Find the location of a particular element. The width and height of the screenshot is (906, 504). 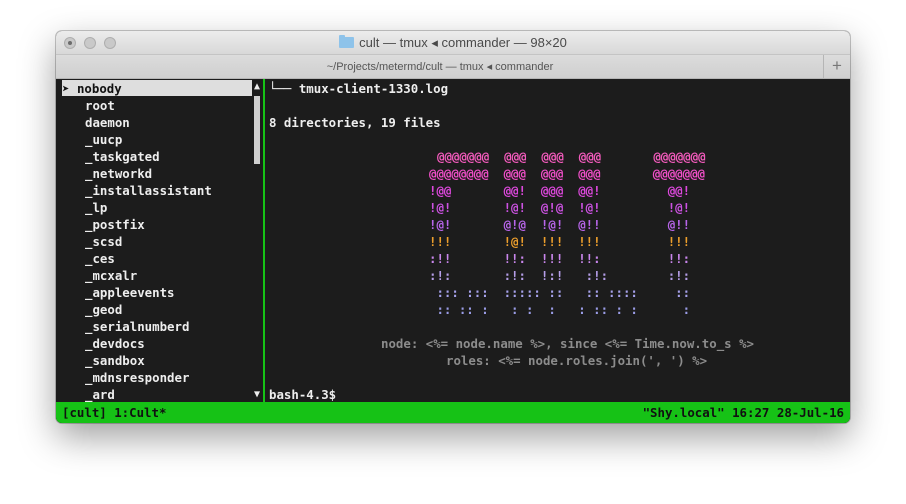

list-item-selected: ➤ nobody is located at coordinates (92, 88).